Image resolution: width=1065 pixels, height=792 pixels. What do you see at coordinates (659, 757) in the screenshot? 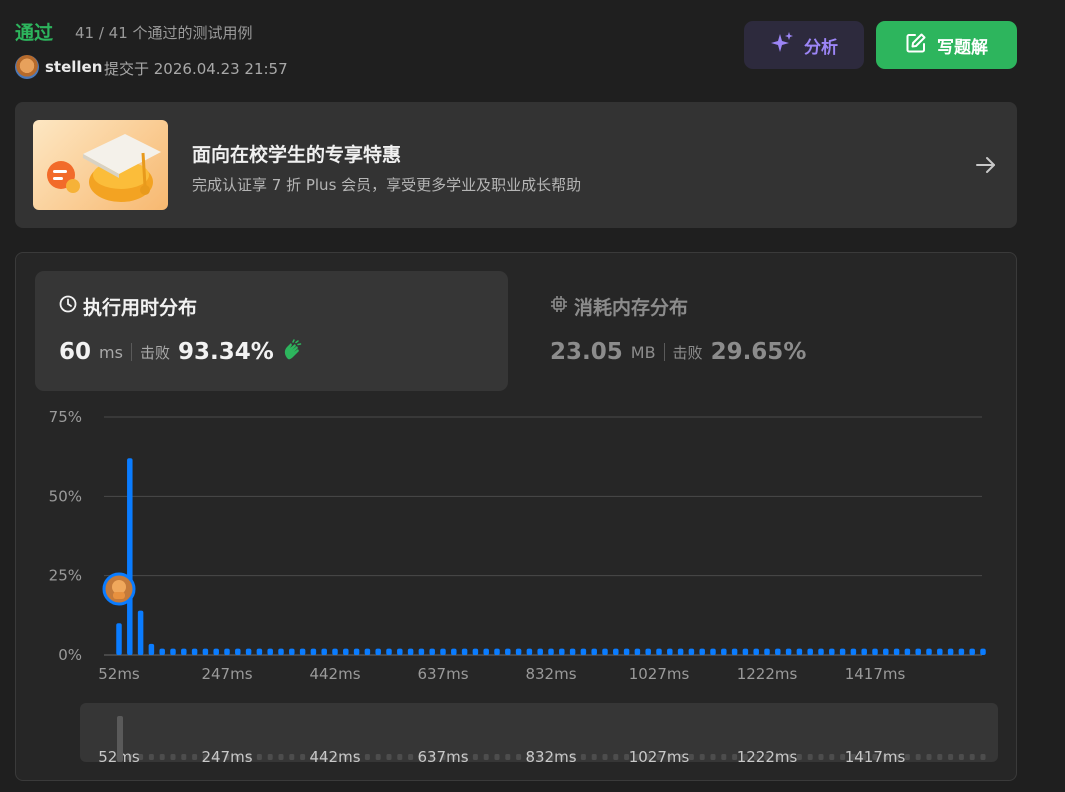
I see `overview-x-tick-label: 1027ms` at bounding box center [659, 757].